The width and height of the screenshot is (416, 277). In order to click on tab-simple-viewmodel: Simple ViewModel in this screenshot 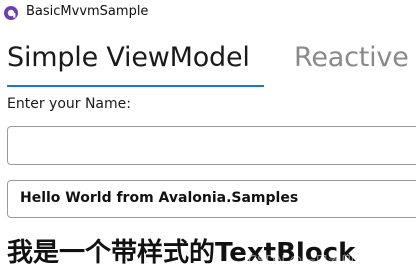, I will do `click(128, 57)`.